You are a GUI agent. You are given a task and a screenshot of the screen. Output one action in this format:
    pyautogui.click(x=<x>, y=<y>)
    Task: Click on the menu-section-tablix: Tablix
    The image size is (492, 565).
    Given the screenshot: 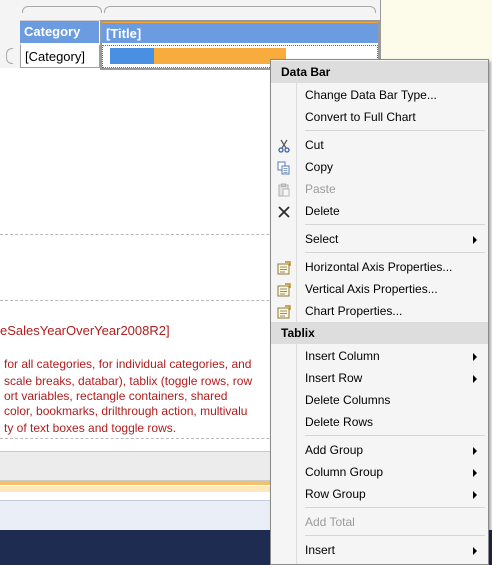 What is the action you would take?
    pyautogui.click(x=379, y=333)
    